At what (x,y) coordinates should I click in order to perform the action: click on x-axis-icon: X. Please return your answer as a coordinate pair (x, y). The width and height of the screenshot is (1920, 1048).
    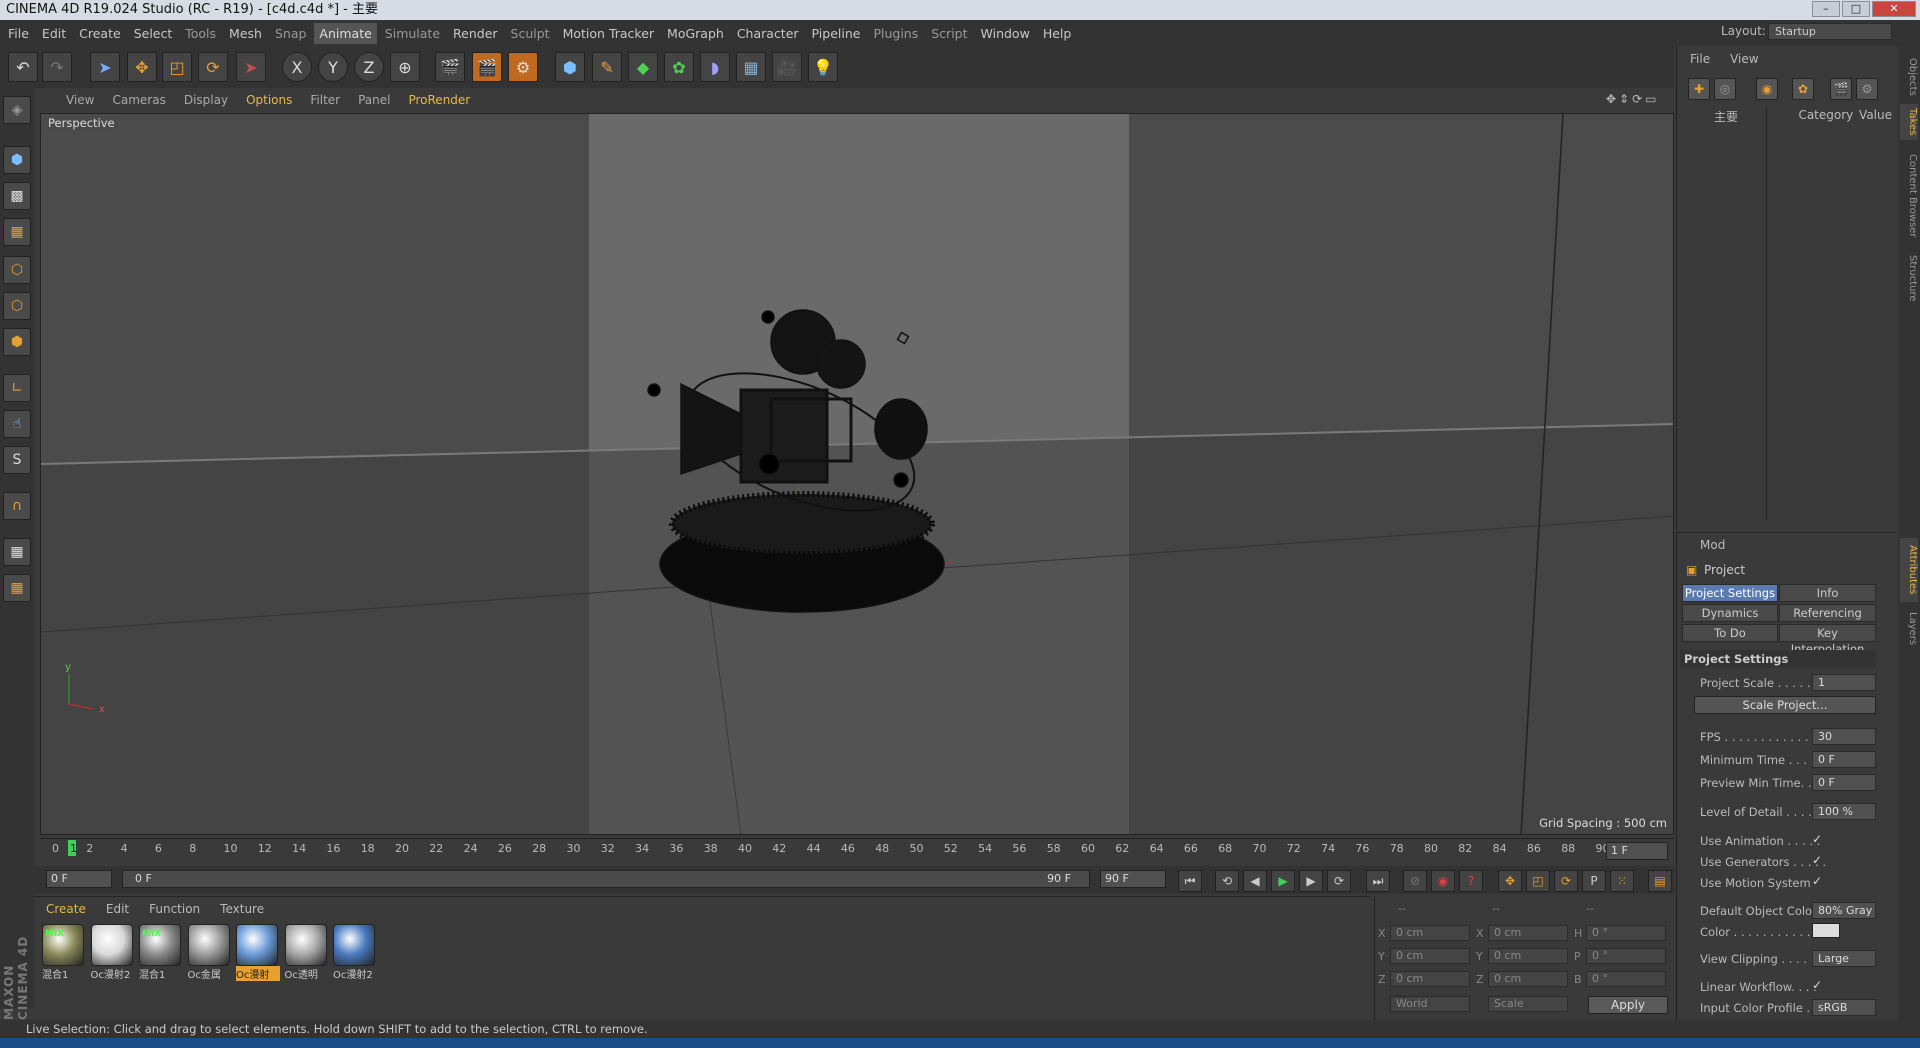
    Looking at the image, I should click on (297, 67).